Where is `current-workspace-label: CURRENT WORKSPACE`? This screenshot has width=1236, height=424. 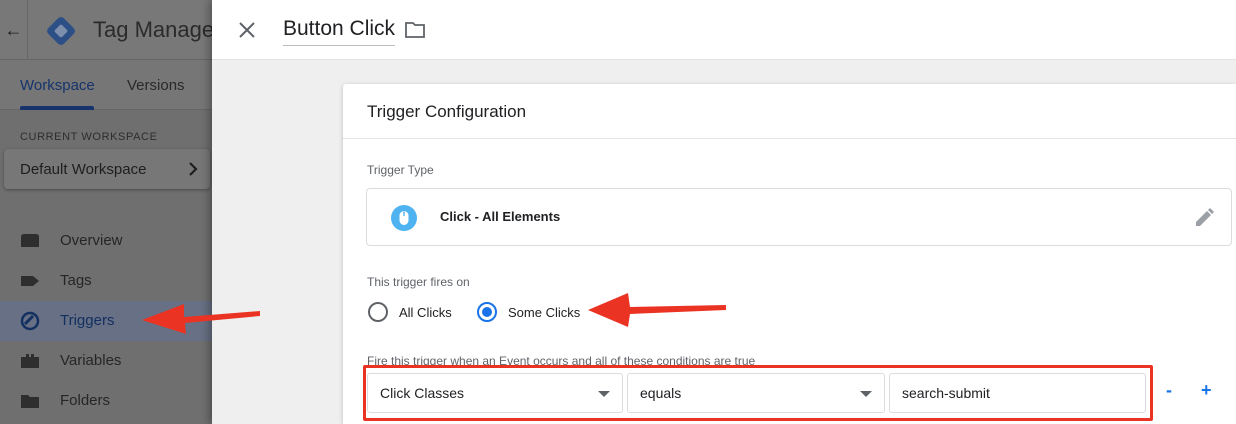
current-workspace-label: CURRENT WORKSPACE is located at coordinates (89, 137).